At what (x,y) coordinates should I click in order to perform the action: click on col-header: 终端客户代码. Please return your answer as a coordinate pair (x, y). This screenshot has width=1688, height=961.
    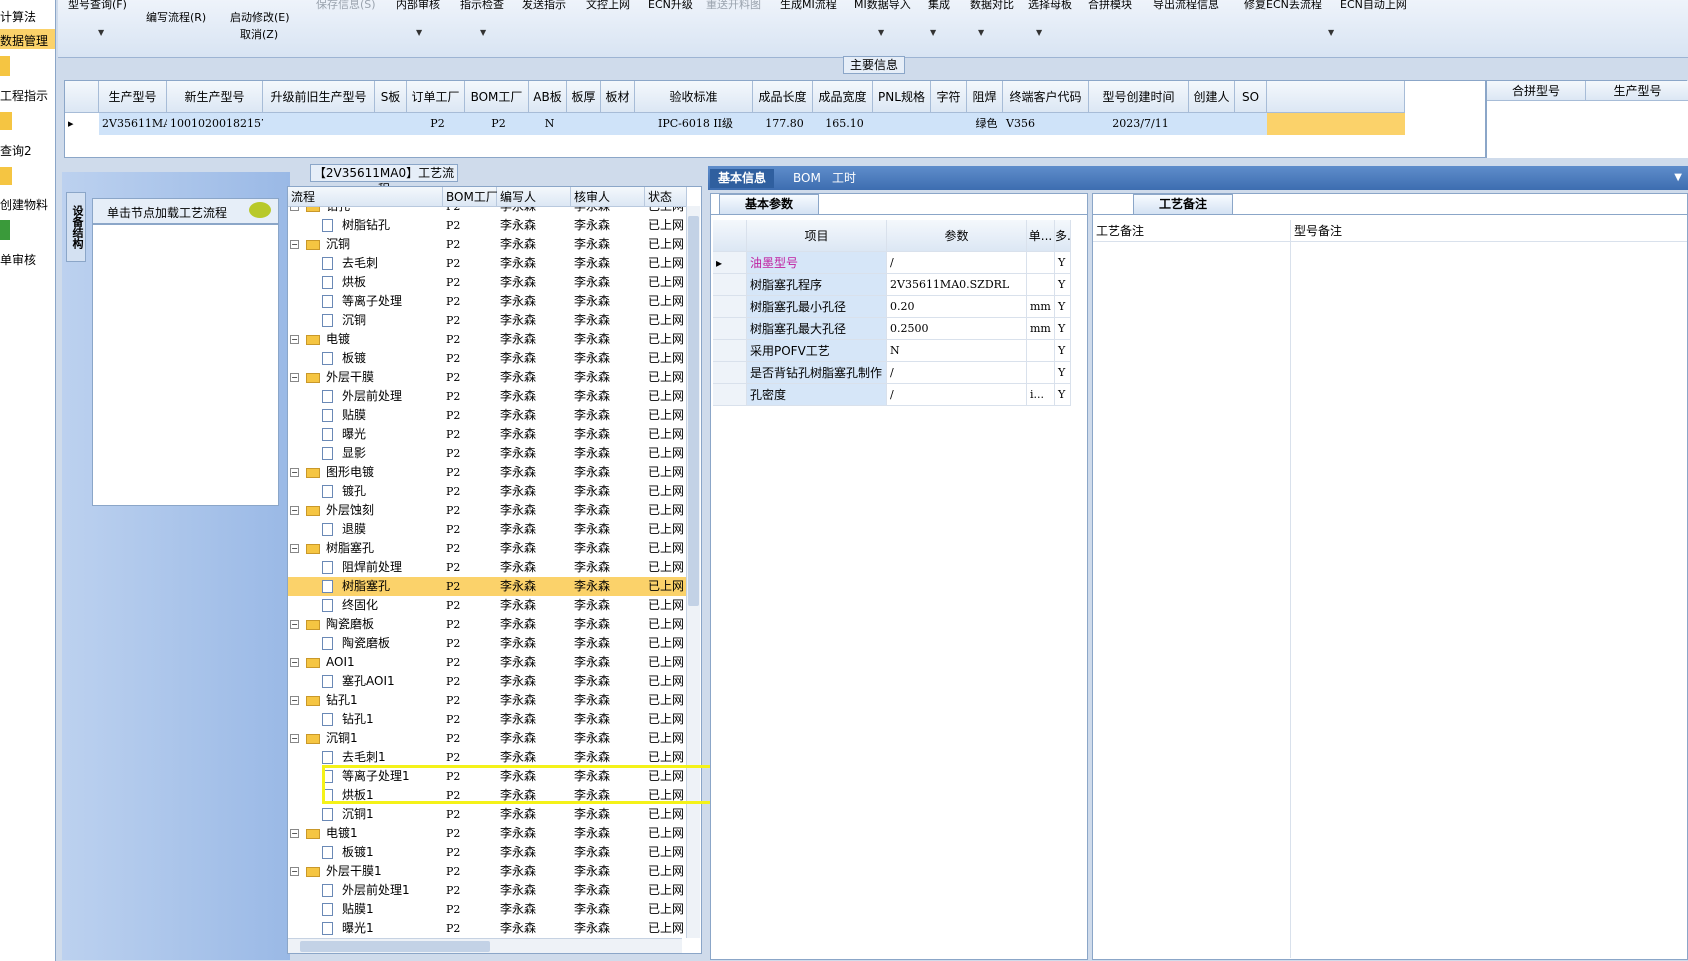
    Looking at the image, I should click on (1046, 97).